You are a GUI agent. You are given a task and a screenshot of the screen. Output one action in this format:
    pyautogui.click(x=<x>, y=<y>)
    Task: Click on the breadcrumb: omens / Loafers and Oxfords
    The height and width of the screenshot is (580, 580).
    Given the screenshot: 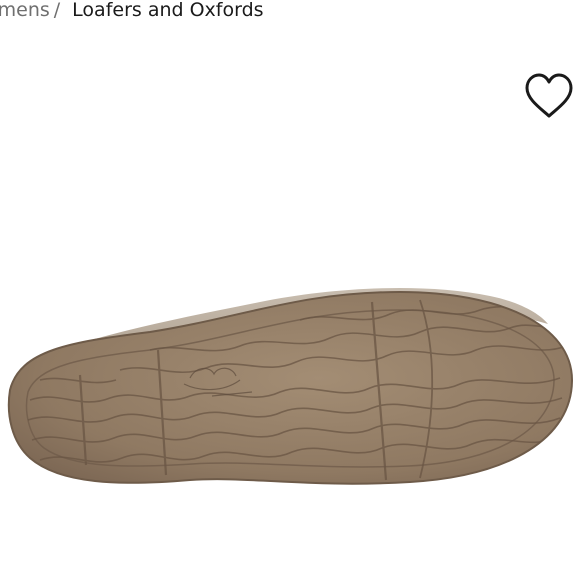 What is the action you would take?
    pyautogui.click(x=132, y=12)
    